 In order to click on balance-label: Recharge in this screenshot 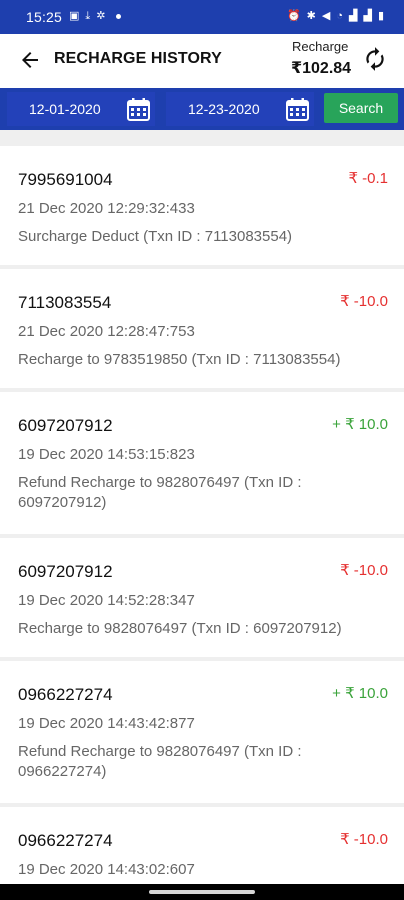, I will do `click(320, 46)`.